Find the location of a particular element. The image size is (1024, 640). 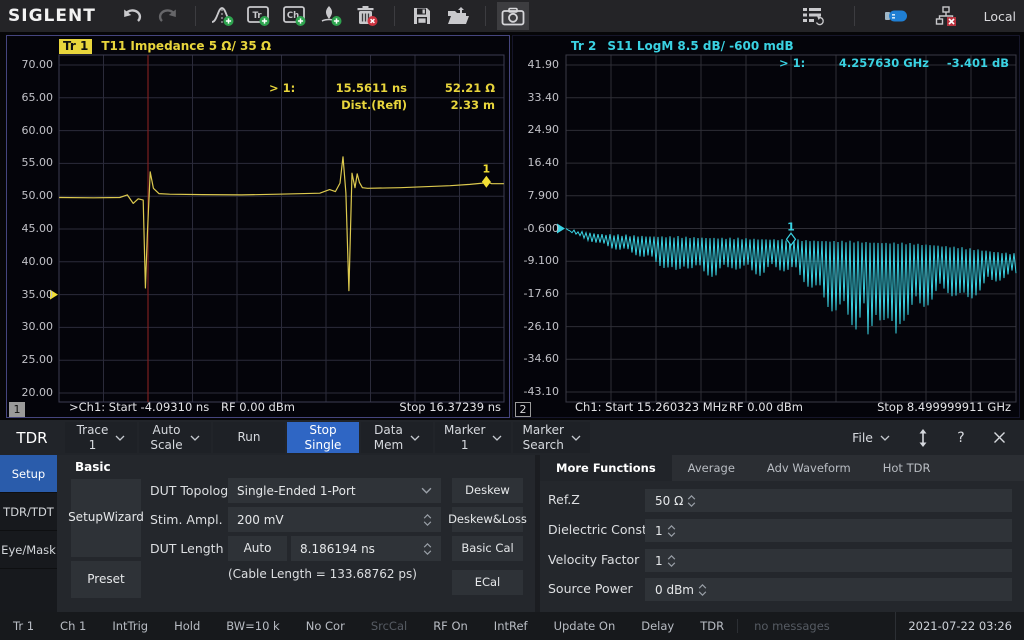

field-value: 0 dBm is located at coordinates (674, 589).